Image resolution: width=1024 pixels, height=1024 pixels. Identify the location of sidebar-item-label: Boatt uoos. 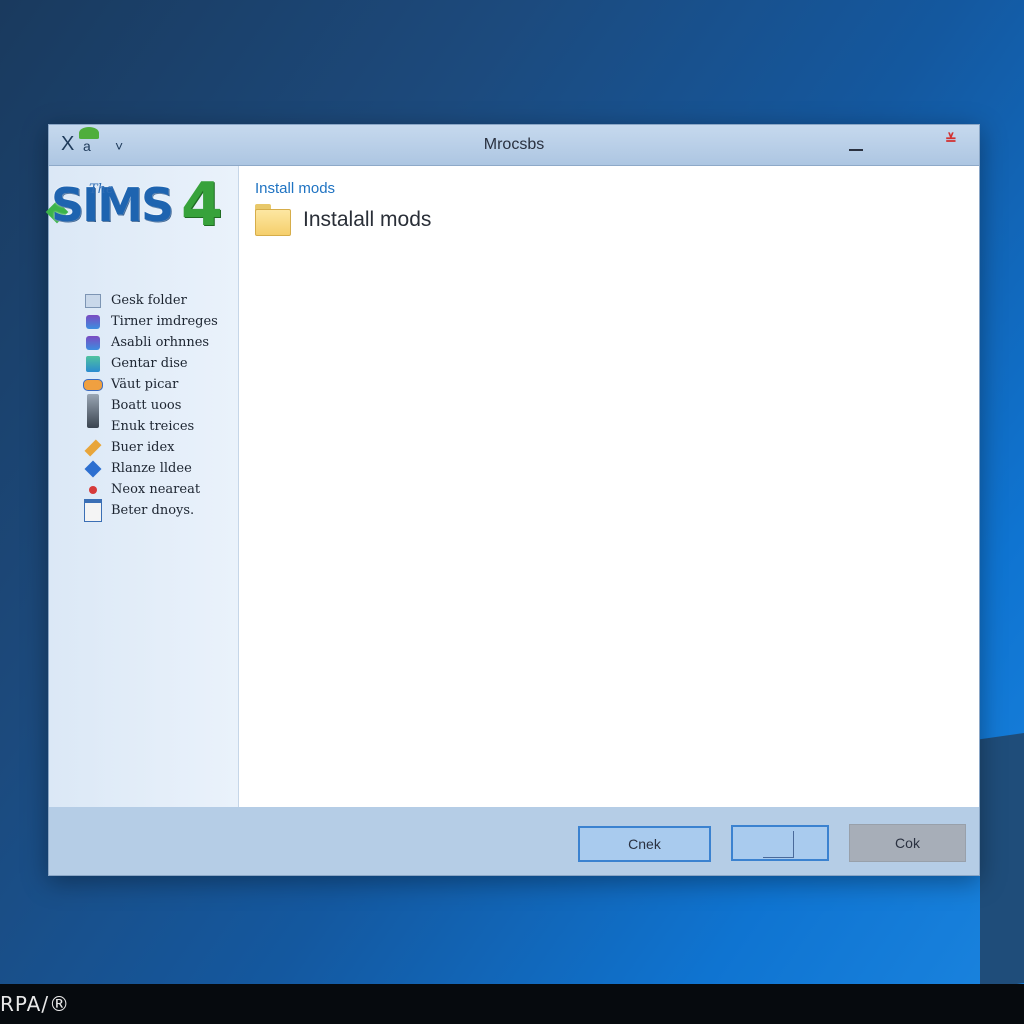
(146, 405).